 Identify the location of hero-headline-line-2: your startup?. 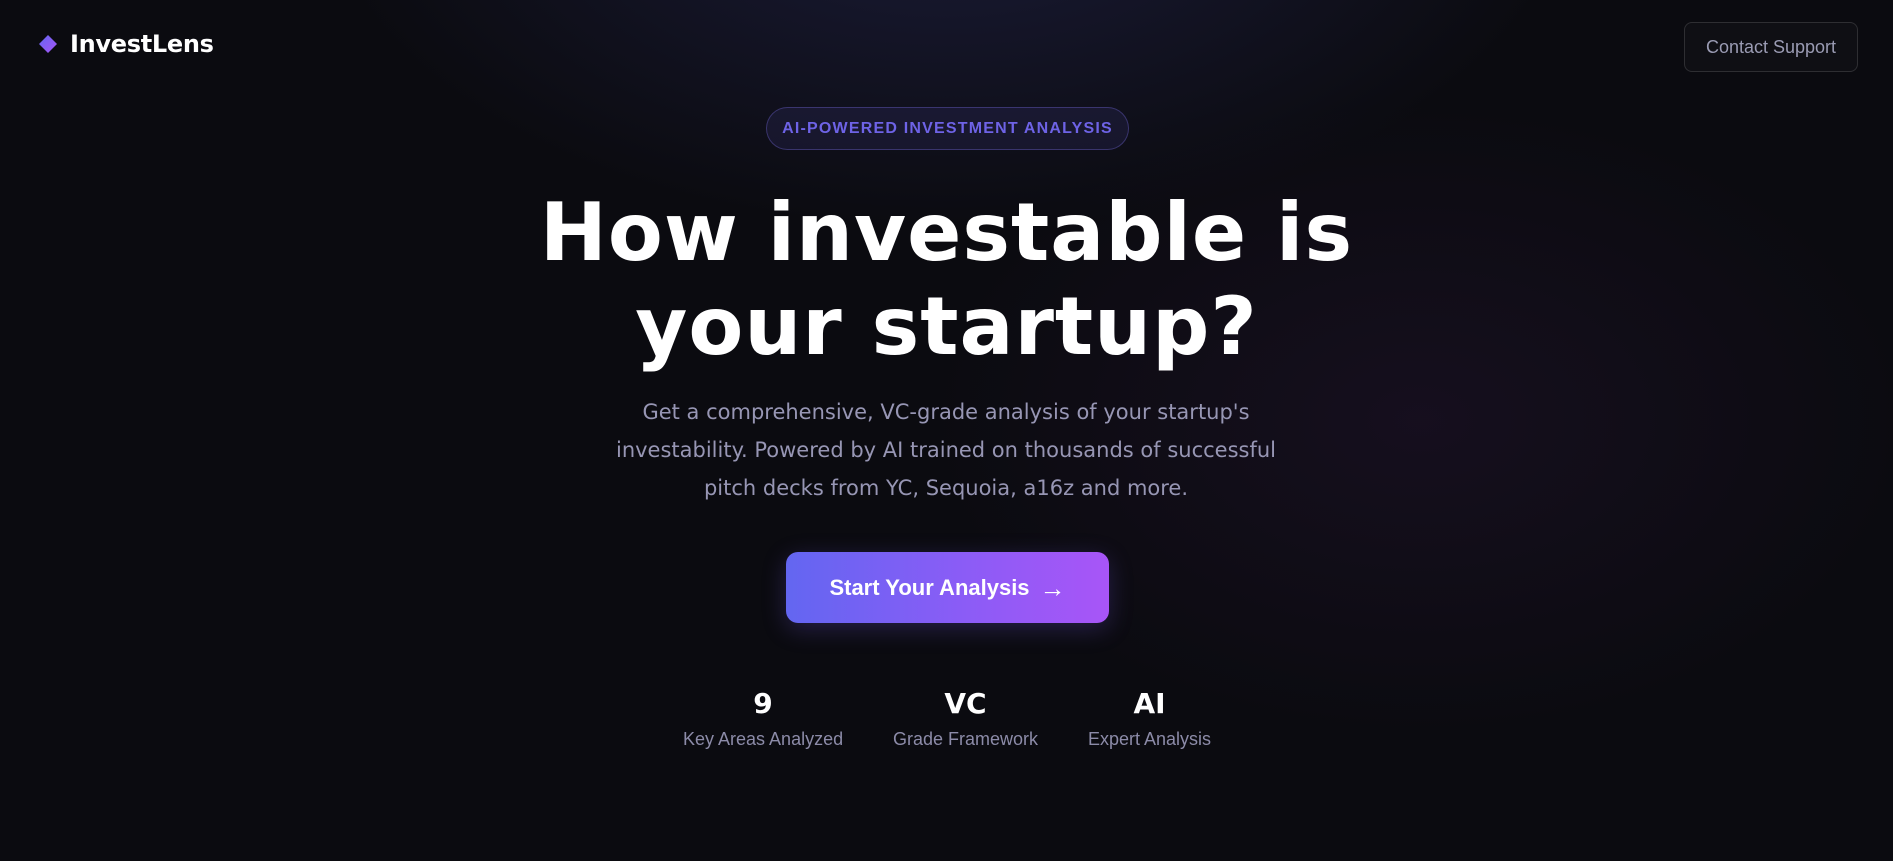
(946, 326).